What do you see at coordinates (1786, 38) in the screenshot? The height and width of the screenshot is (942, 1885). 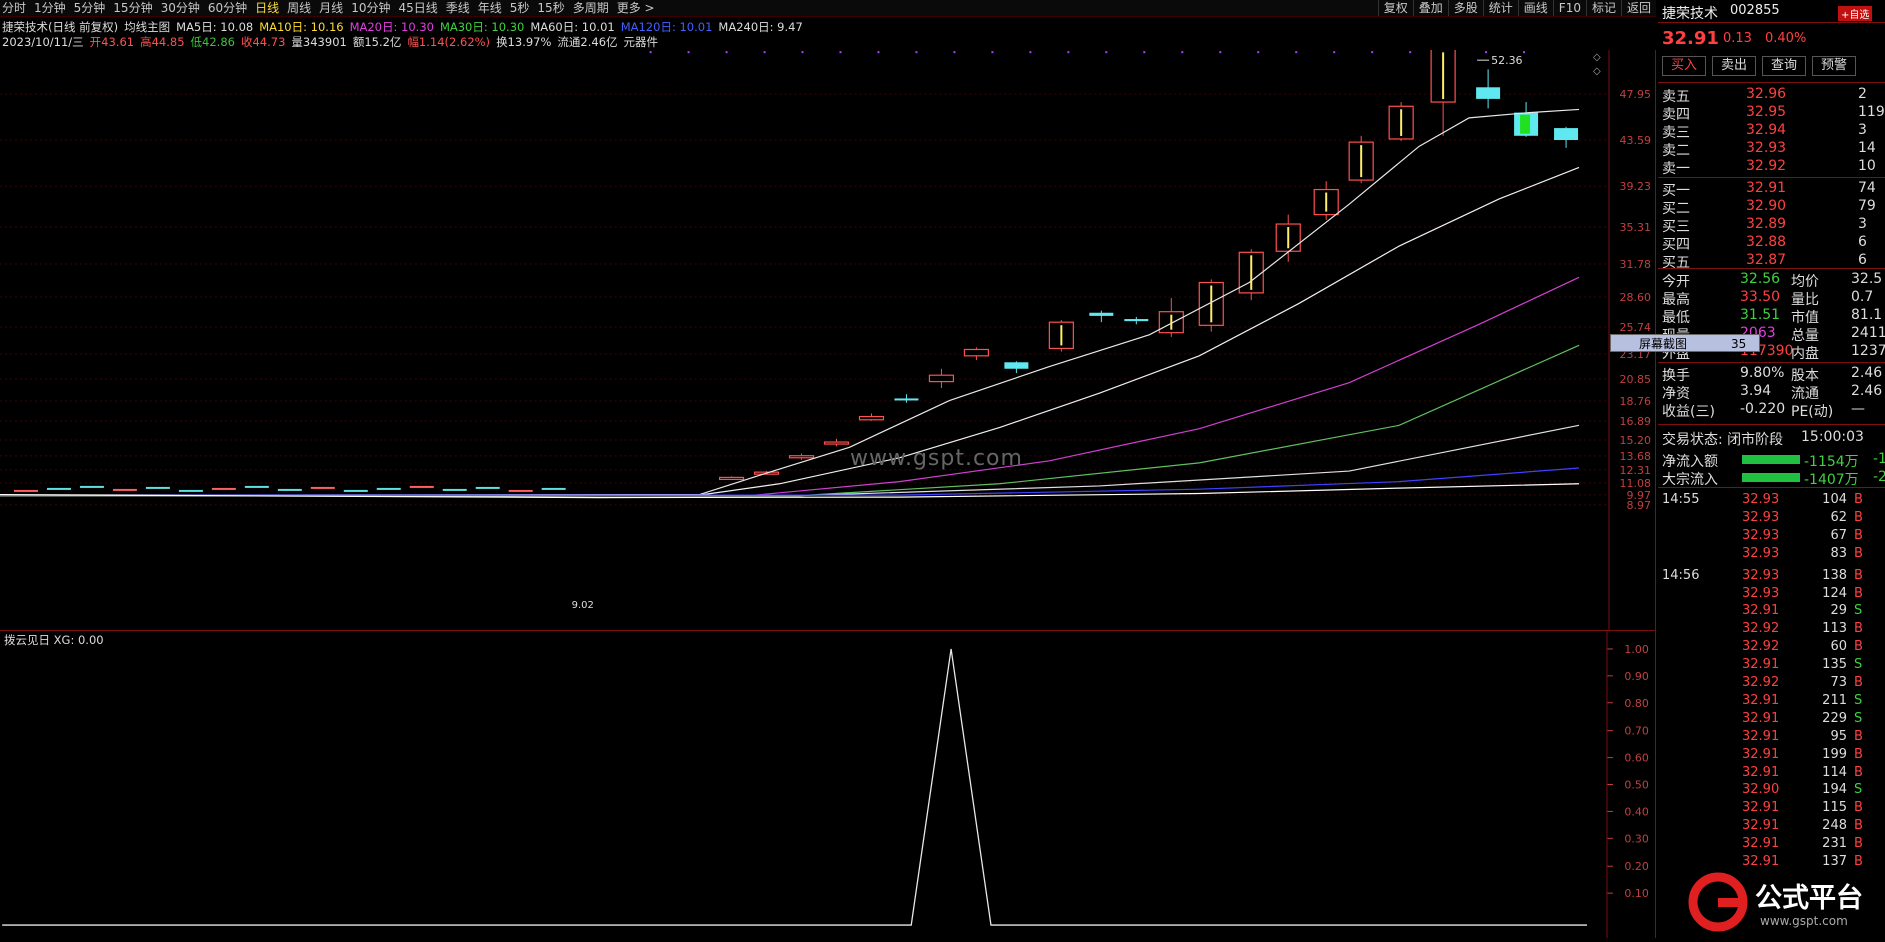 I see `quote-change-pct: 0.40%` at bounding box center [1786, 38].